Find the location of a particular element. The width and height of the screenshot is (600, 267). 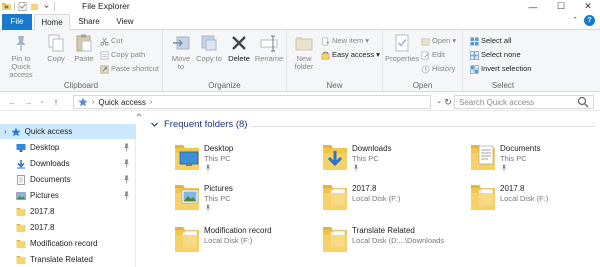

move-to-button: Move to is located at coordinates (181, 52).